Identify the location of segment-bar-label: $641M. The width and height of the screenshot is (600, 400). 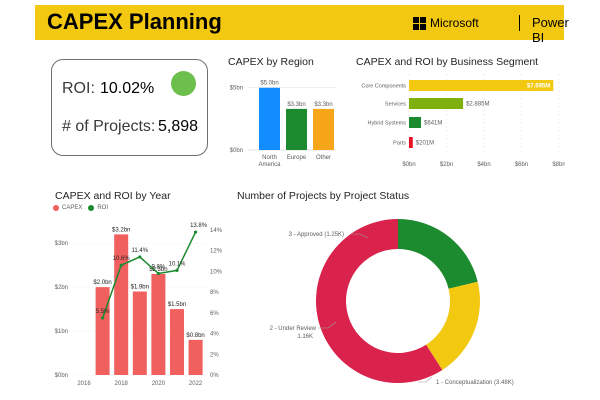
(433, 124).